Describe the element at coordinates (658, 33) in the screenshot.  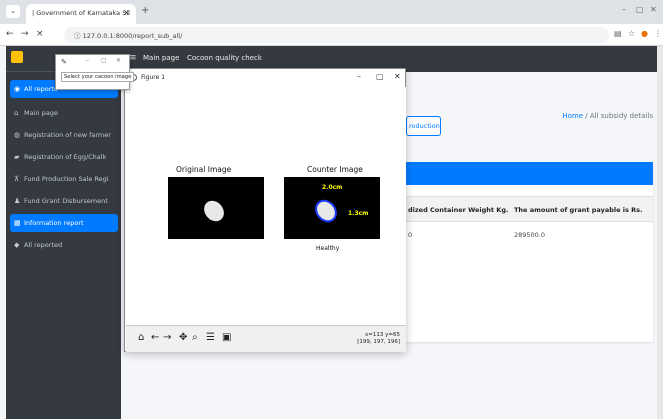
I see `kebab-menu-icon: ⋮` at that location.